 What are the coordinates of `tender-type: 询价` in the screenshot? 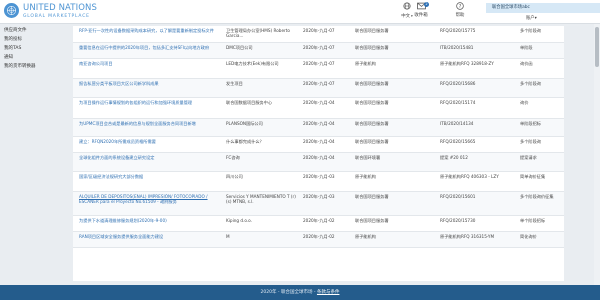 It's located at (524, 102).